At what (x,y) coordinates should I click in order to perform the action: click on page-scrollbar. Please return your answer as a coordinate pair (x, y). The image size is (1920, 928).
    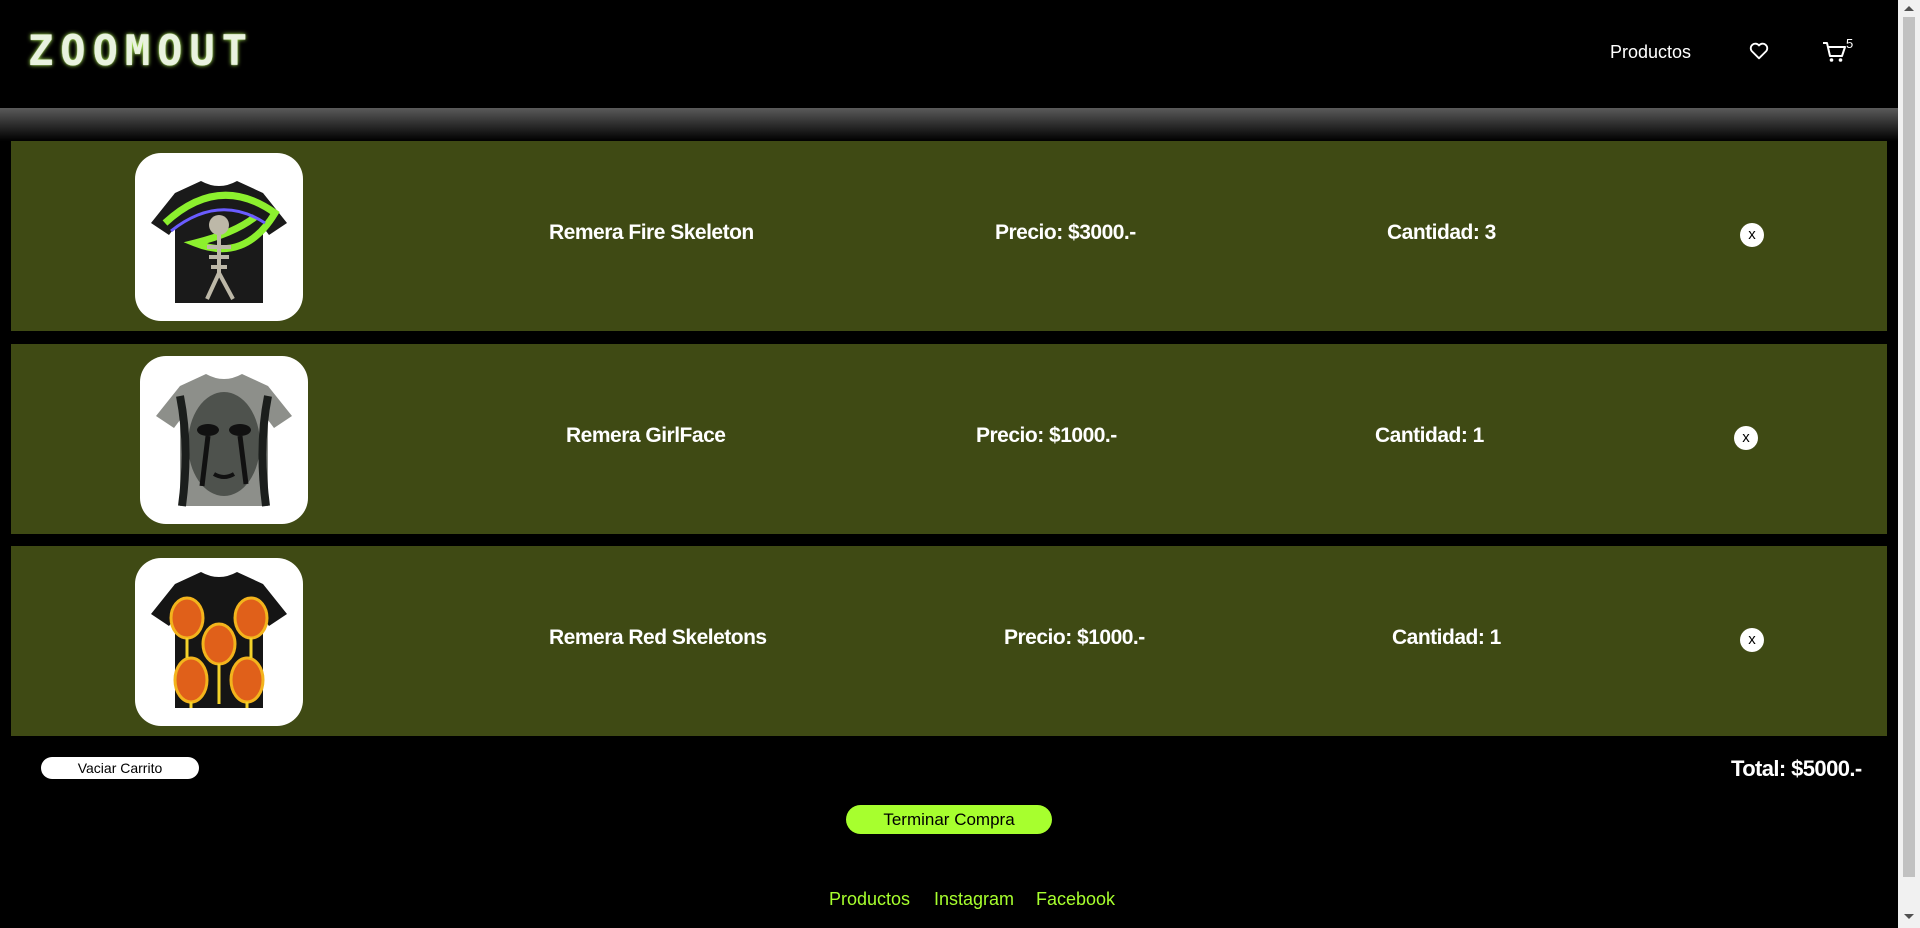
    Looking at the image, I should click on (1909, 464).